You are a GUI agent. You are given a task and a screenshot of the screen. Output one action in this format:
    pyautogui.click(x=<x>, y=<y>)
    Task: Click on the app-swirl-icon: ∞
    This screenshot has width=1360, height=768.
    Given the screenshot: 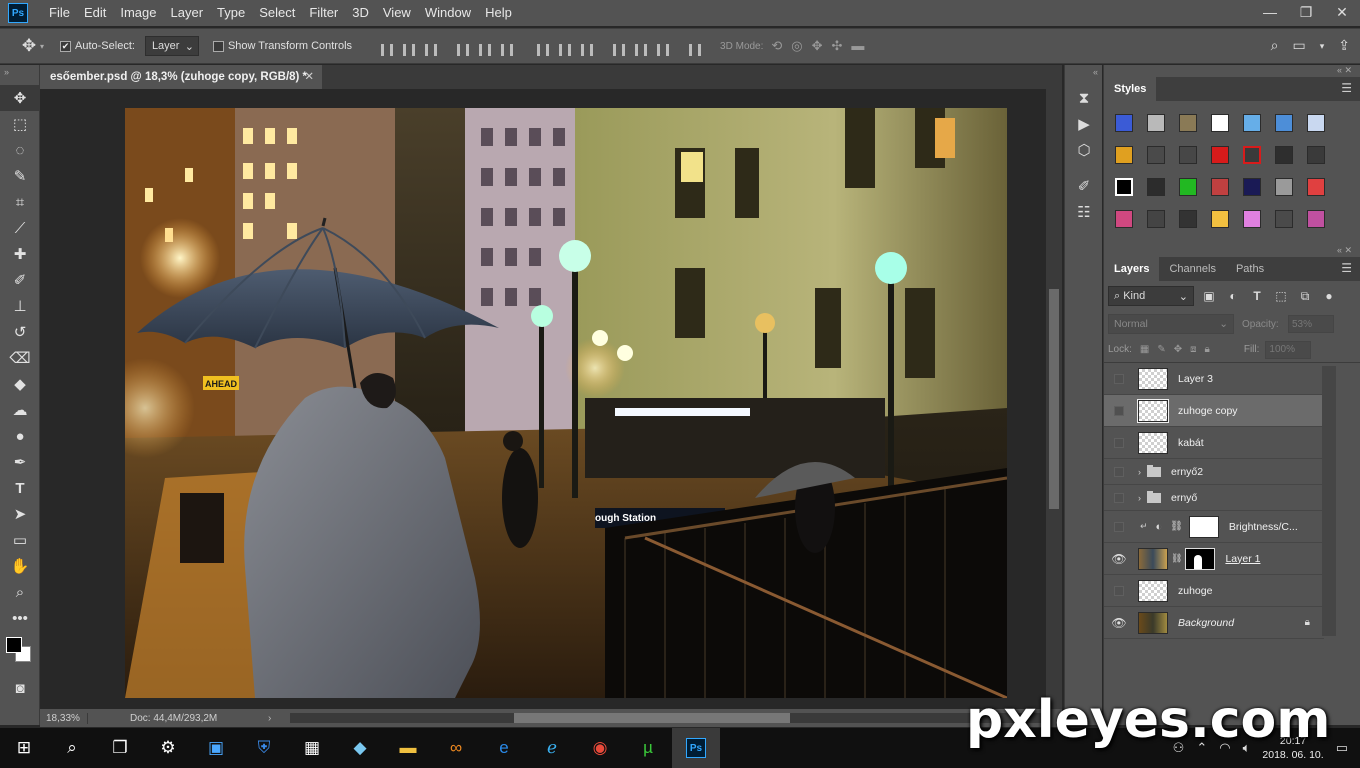 What is the action you would take?
    pyautogui.click(x=456, y=748)
    